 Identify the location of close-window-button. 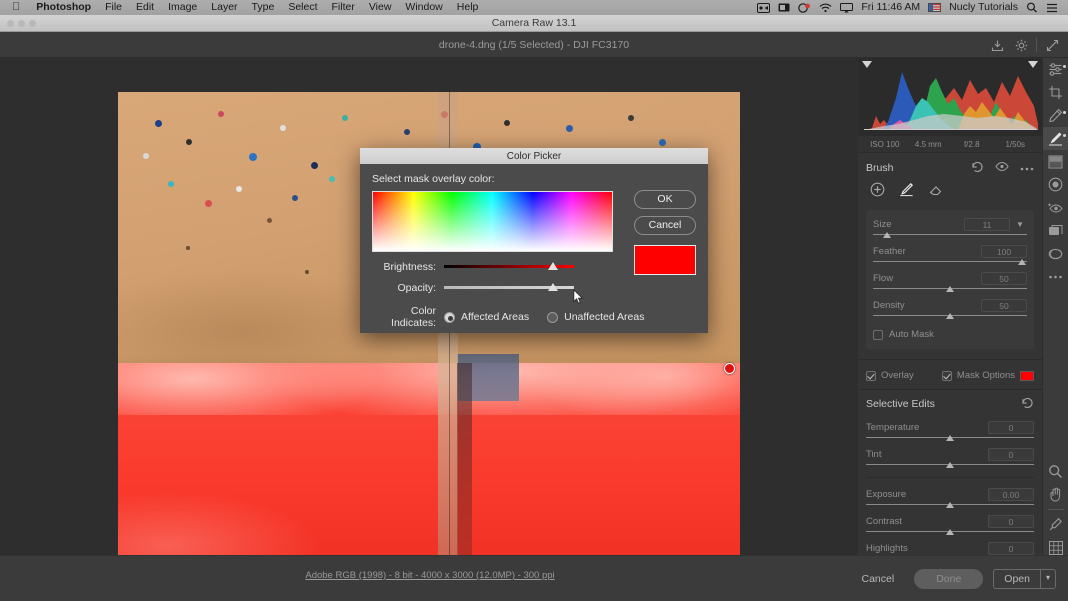
(10, 23).